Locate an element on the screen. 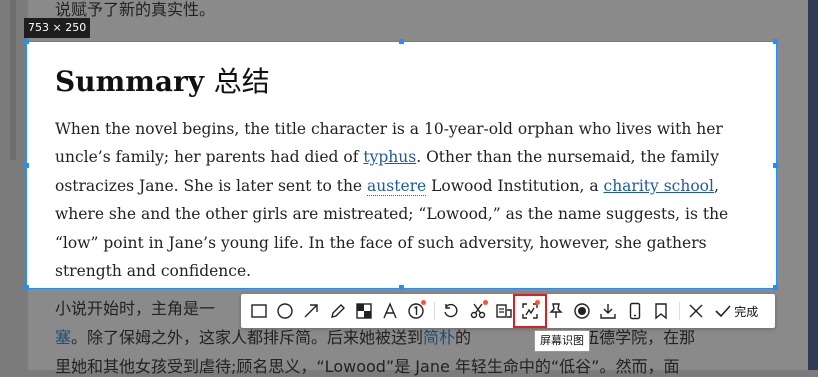 This screenshot has width=818, height=377. text-icon is located at coordinates (390, 310).